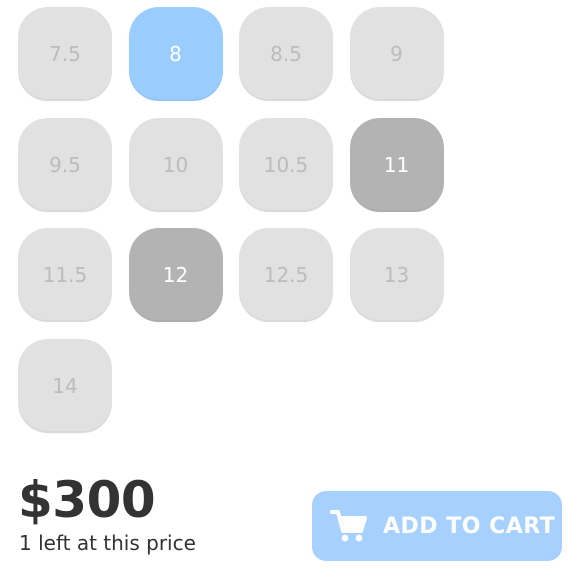 The height and width of the screenshot is (580, 580). I want to click on size-option-8: 8, so click(175, 54).